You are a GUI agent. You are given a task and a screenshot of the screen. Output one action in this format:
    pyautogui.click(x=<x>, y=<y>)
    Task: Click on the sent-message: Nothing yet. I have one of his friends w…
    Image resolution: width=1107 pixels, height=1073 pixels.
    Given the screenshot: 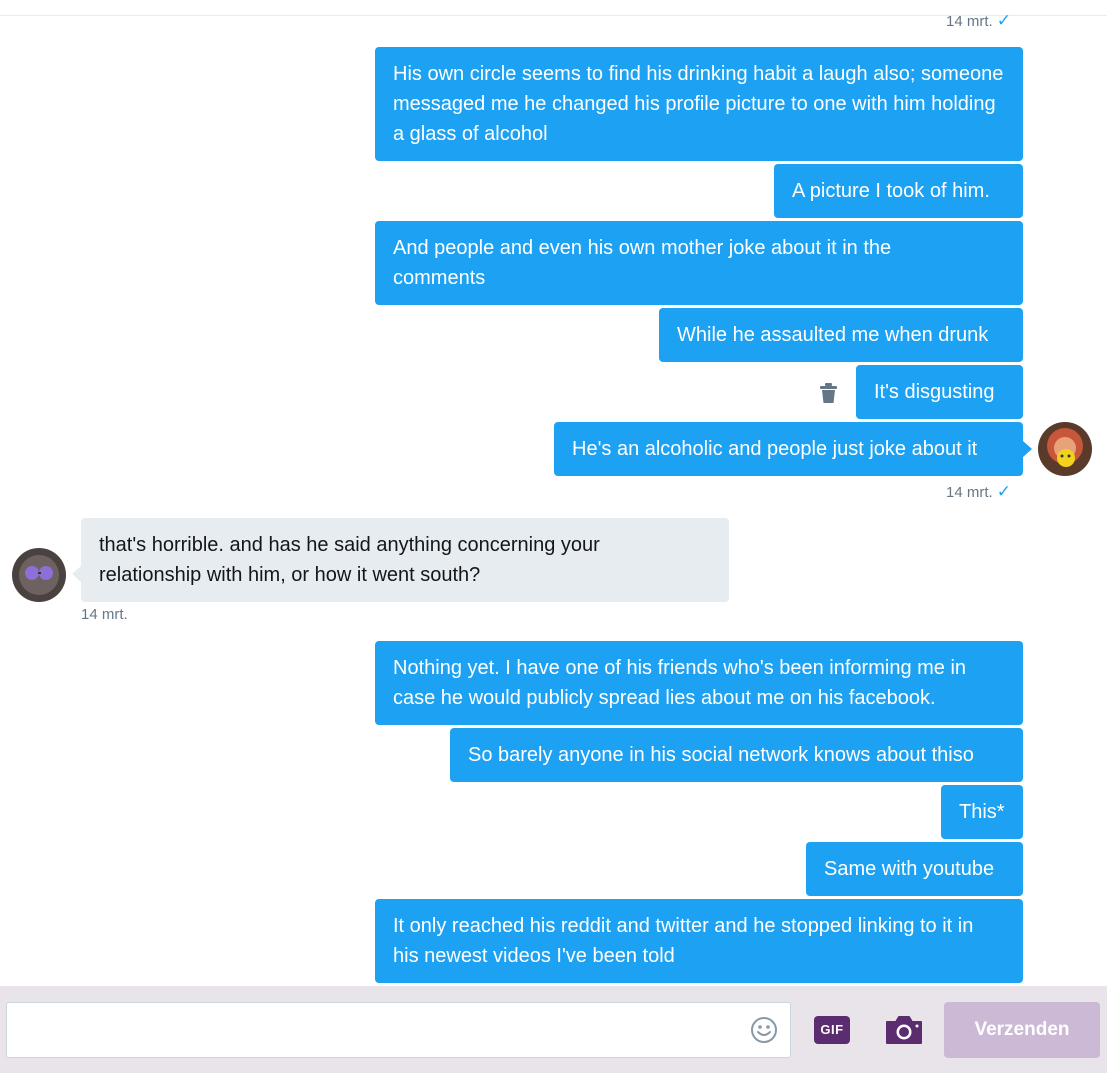 What is the action you would take?
    pyautogui.click(x=699, y=683)
    